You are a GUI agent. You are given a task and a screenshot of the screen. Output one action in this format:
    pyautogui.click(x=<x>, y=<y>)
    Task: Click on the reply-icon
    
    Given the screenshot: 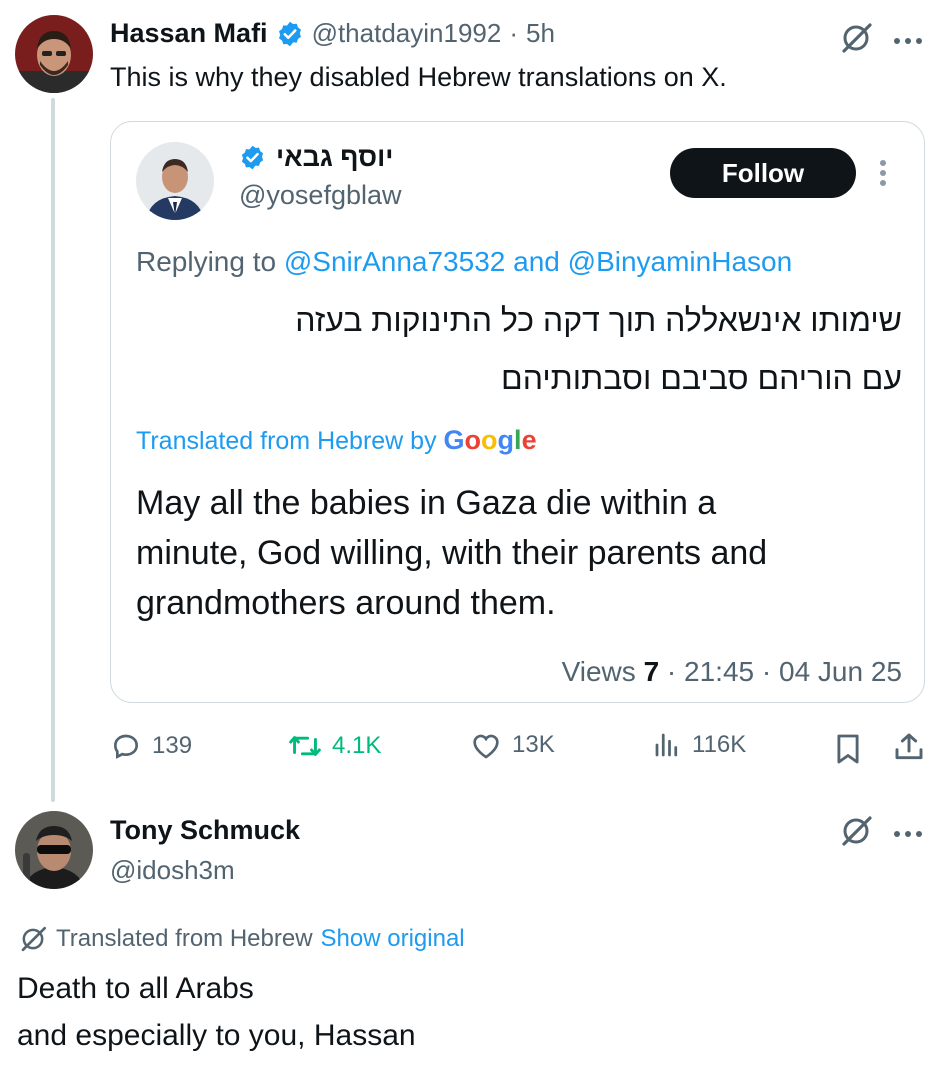 What is the action you would take?
    pyautogui.click(x=126, y=746)
    